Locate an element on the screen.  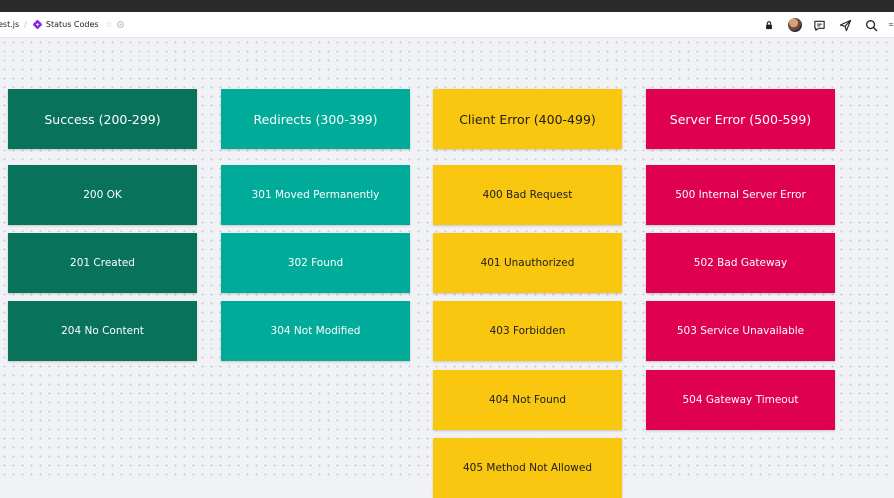
star-icon: ☆ is located at coordinates (109, 25).